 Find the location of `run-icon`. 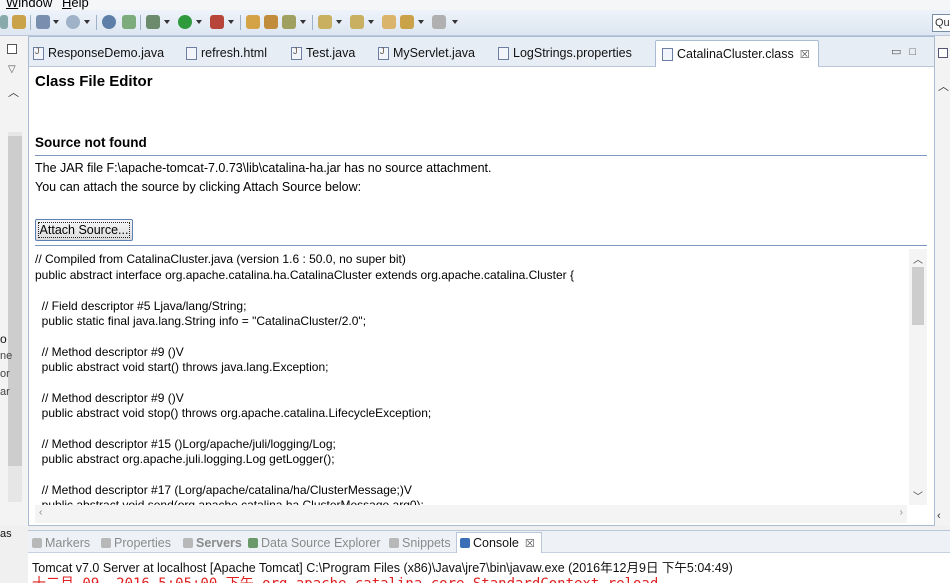

run-icon is located at coordinates (185, 22).